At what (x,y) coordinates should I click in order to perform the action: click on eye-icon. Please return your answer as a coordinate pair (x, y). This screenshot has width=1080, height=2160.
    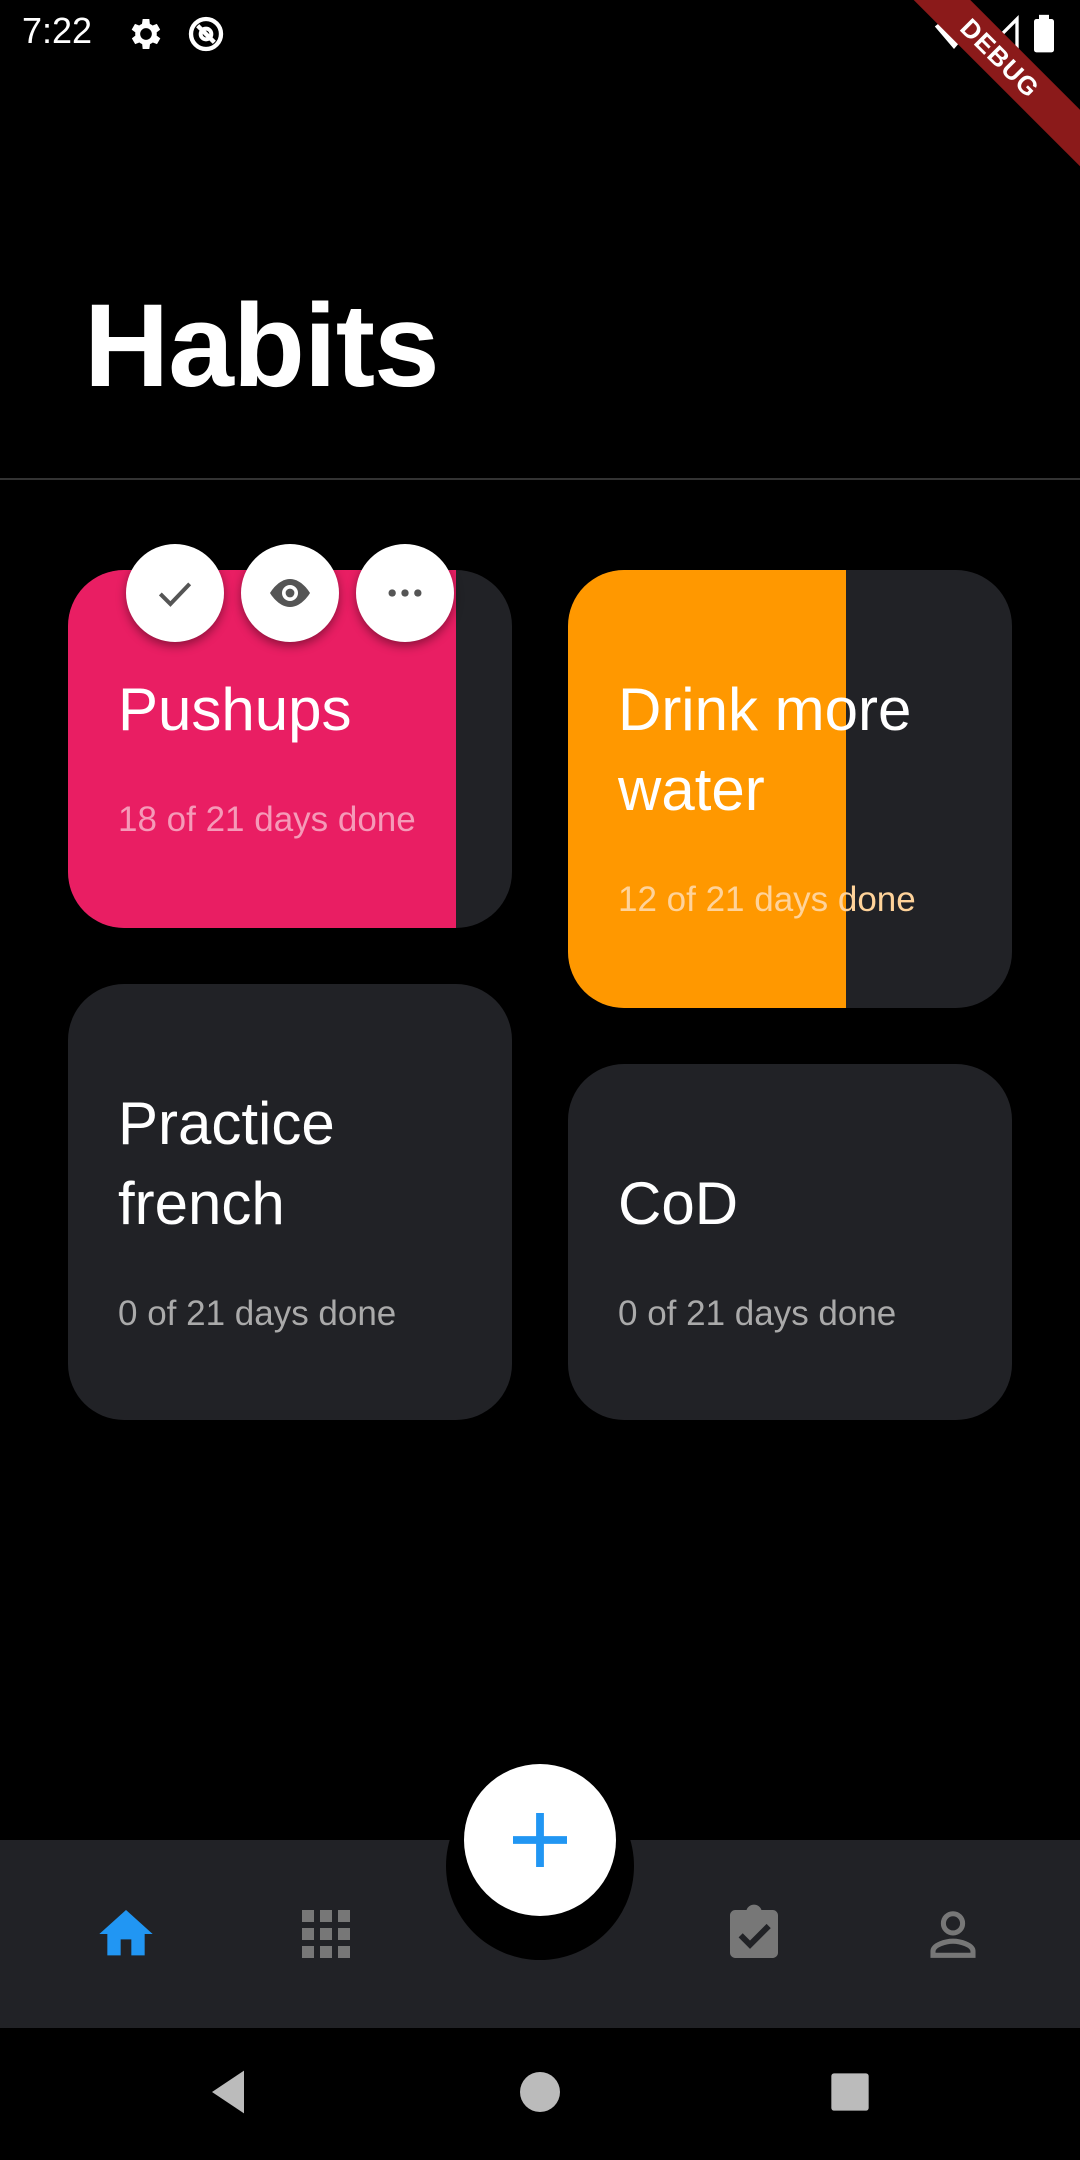
    Looking at the image, I should click on (290, 593).